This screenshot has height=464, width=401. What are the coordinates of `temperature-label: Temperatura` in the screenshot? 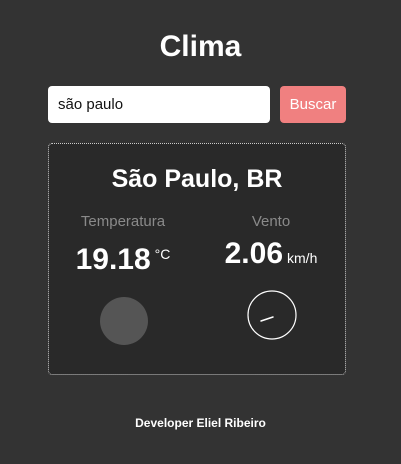 It's located at (123, 221).